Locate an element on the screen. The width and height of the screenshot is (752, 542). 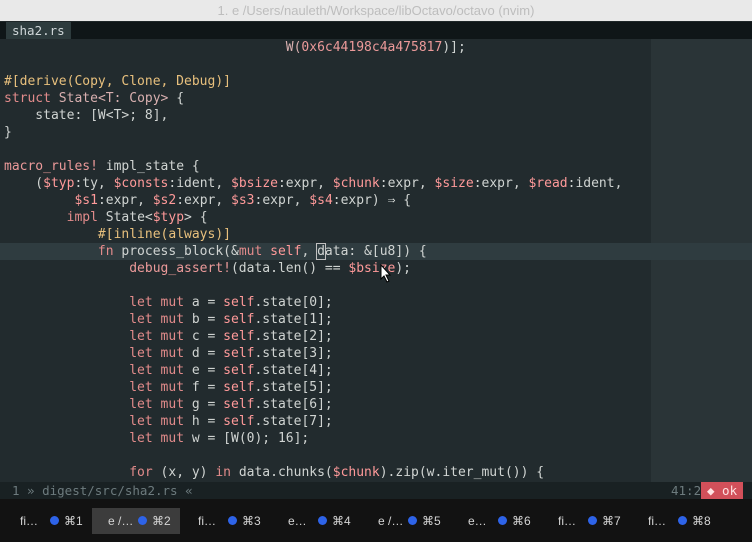
code-line: debug_assert!(data.len() == $bsize); is located at coordinates (270, 268).